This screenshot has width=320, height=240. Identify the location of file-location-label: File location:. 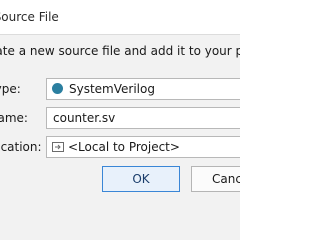
(21, 147).